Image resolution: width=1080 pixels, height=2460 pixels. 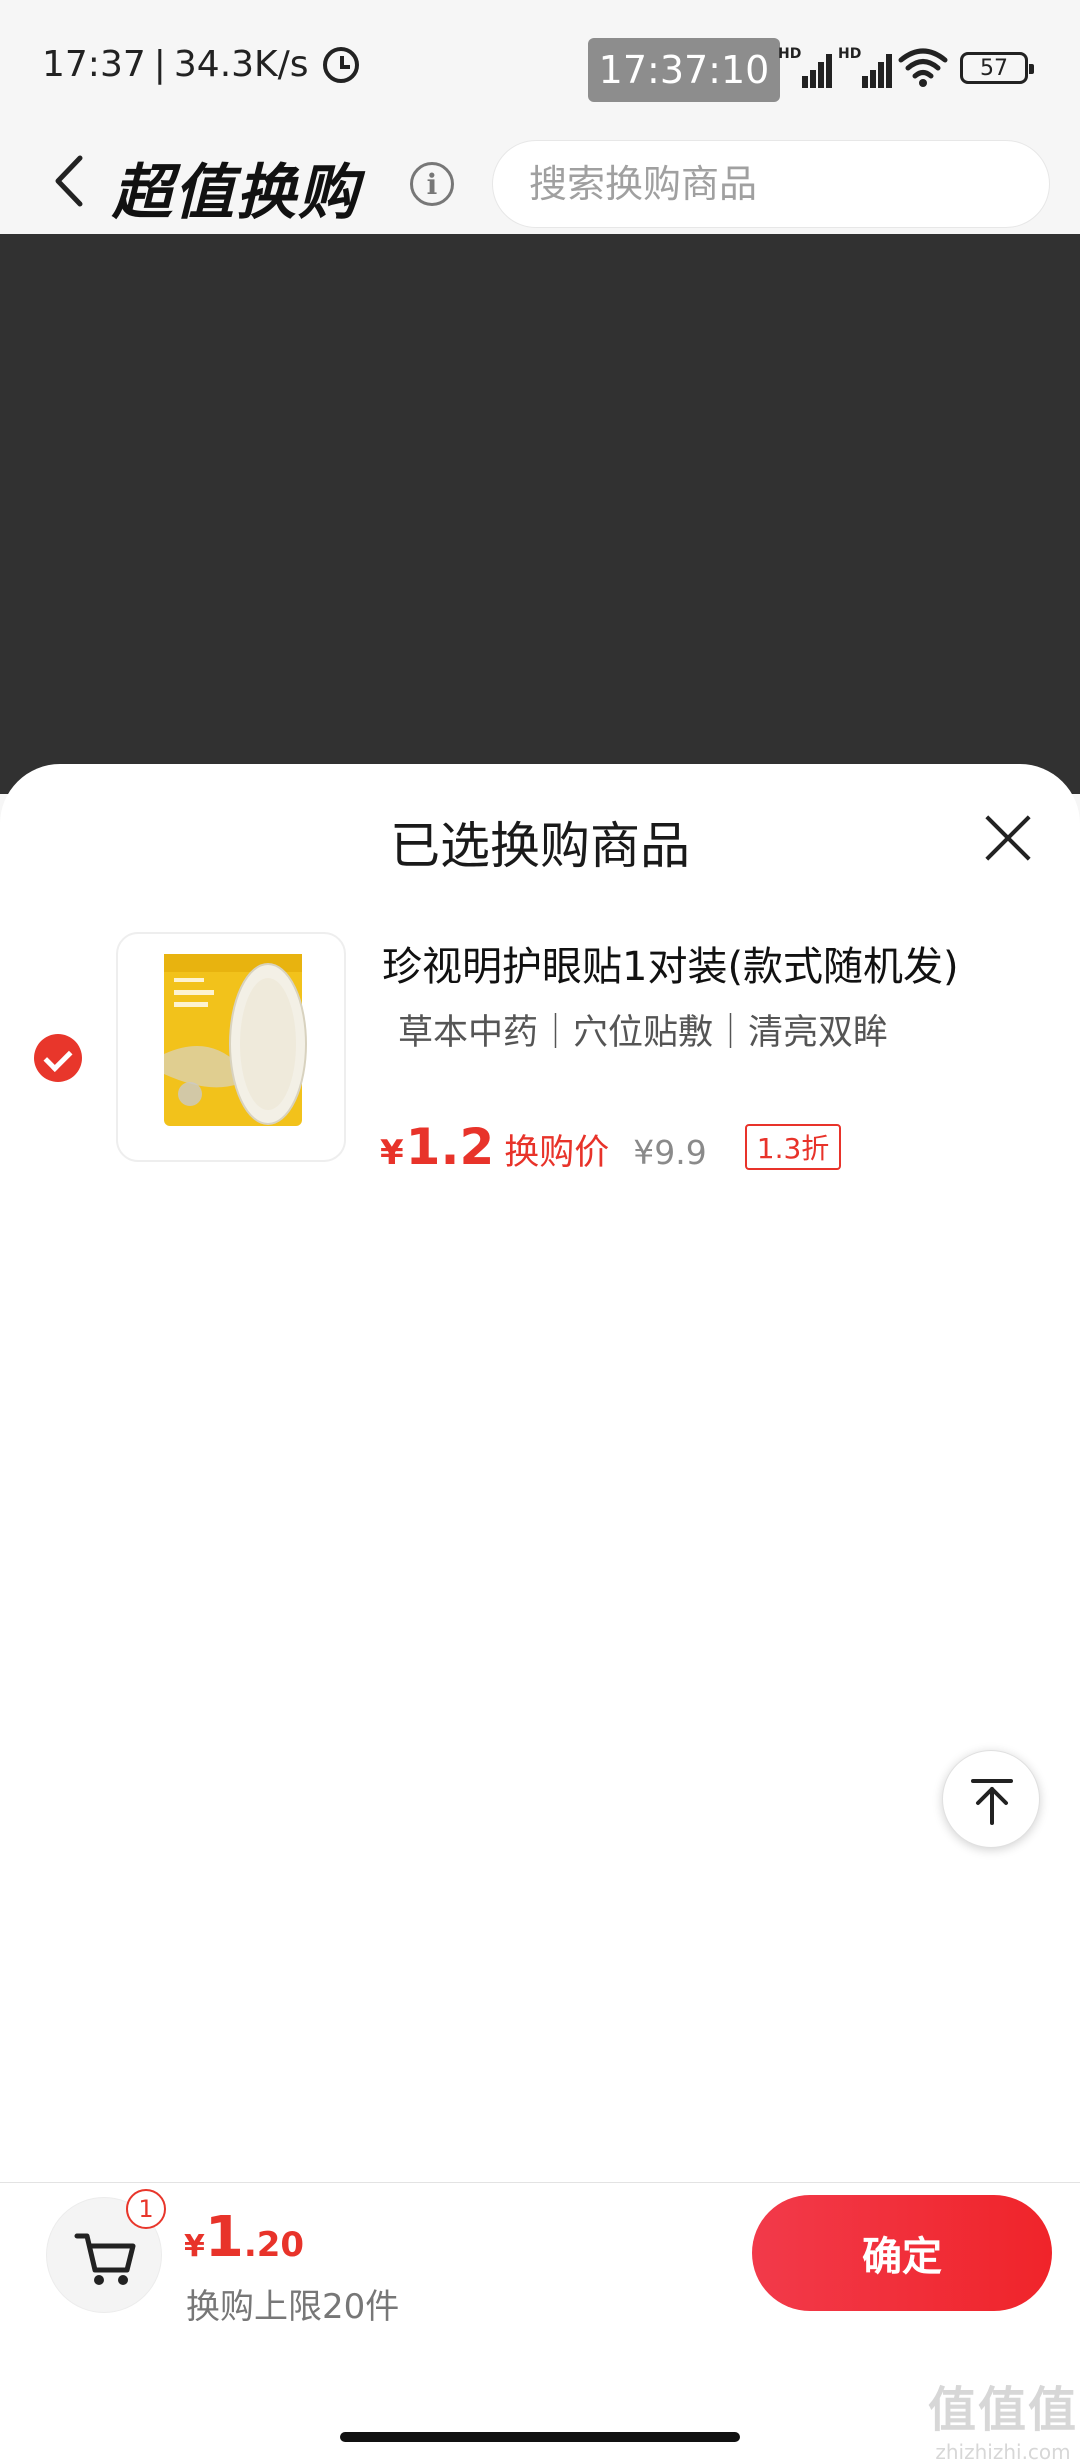 What do you see at coordinates (670, 1152) in the screenshot?
I see `original-price: ¥9.9` at bounding box center [670, 1152].